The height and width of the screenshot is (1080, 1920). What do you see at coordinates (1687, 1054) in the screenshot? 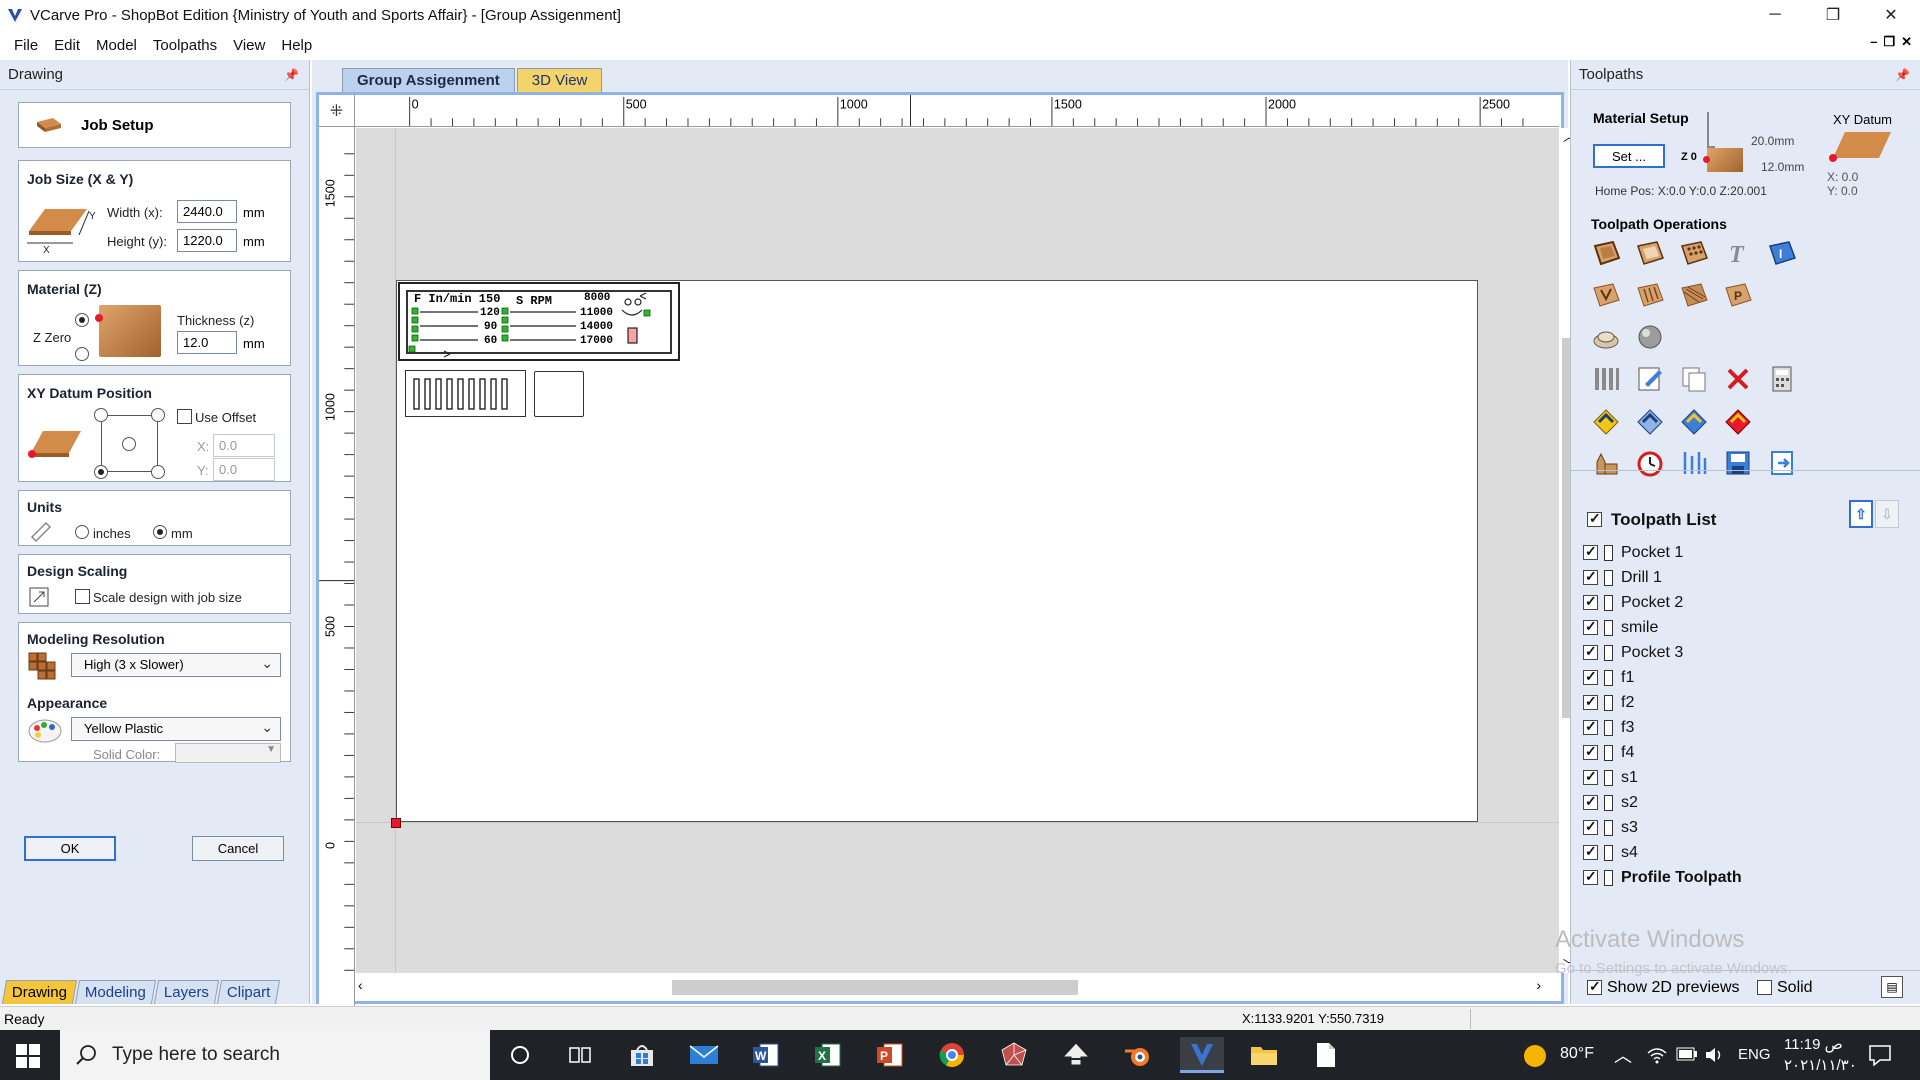
I see `battery-icon` at bounding box center [1687, 1054].